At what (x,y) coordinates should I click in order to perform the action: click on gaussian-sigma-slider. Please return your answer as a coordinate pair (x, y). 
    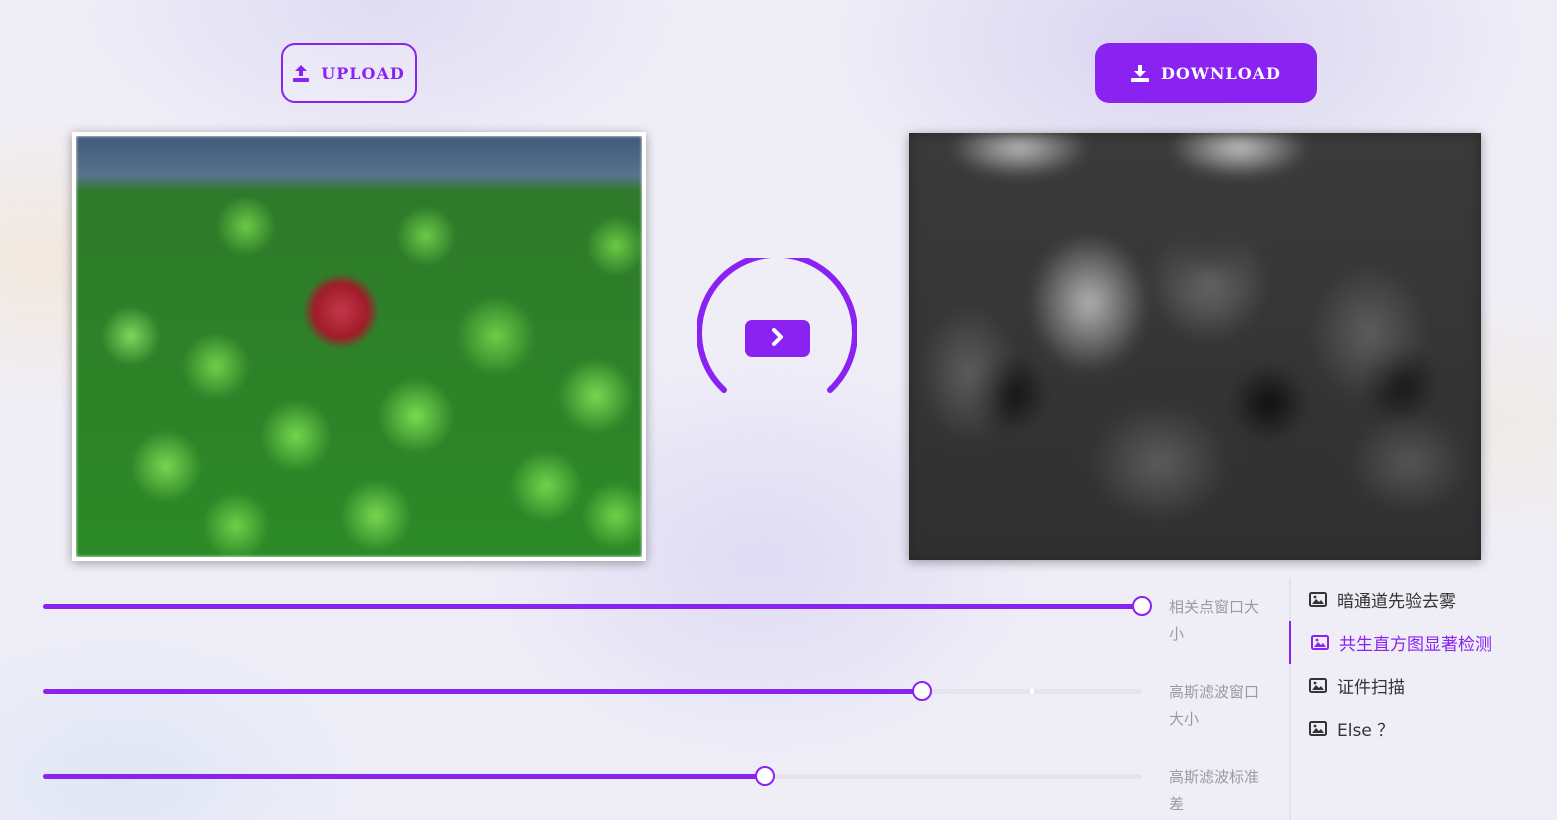
    Looking at the image, I should click on (592, 776).